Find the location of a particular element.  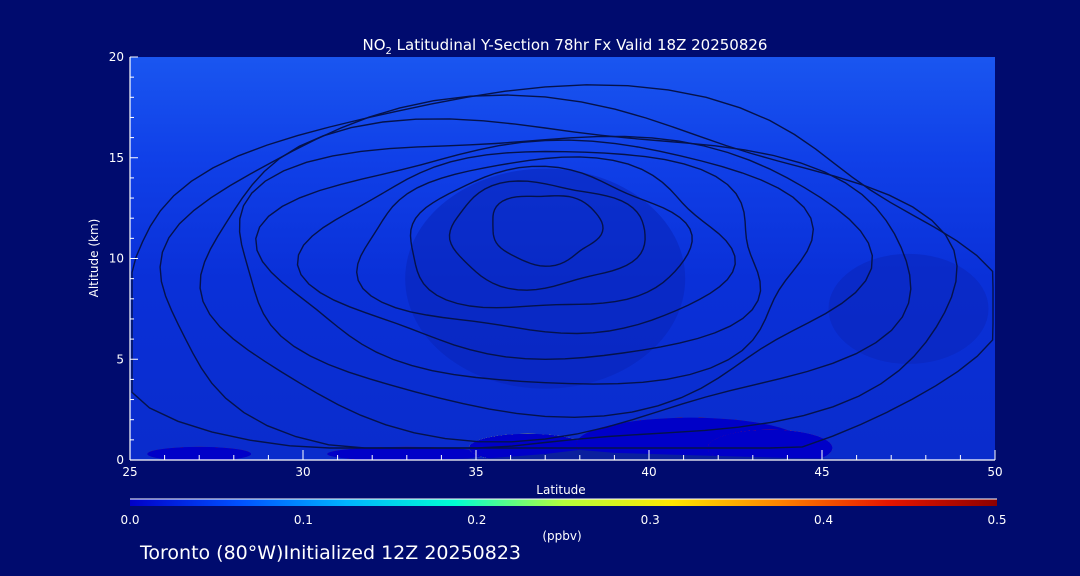

x-tick-label: 50 is located at coordinates (994, 472).